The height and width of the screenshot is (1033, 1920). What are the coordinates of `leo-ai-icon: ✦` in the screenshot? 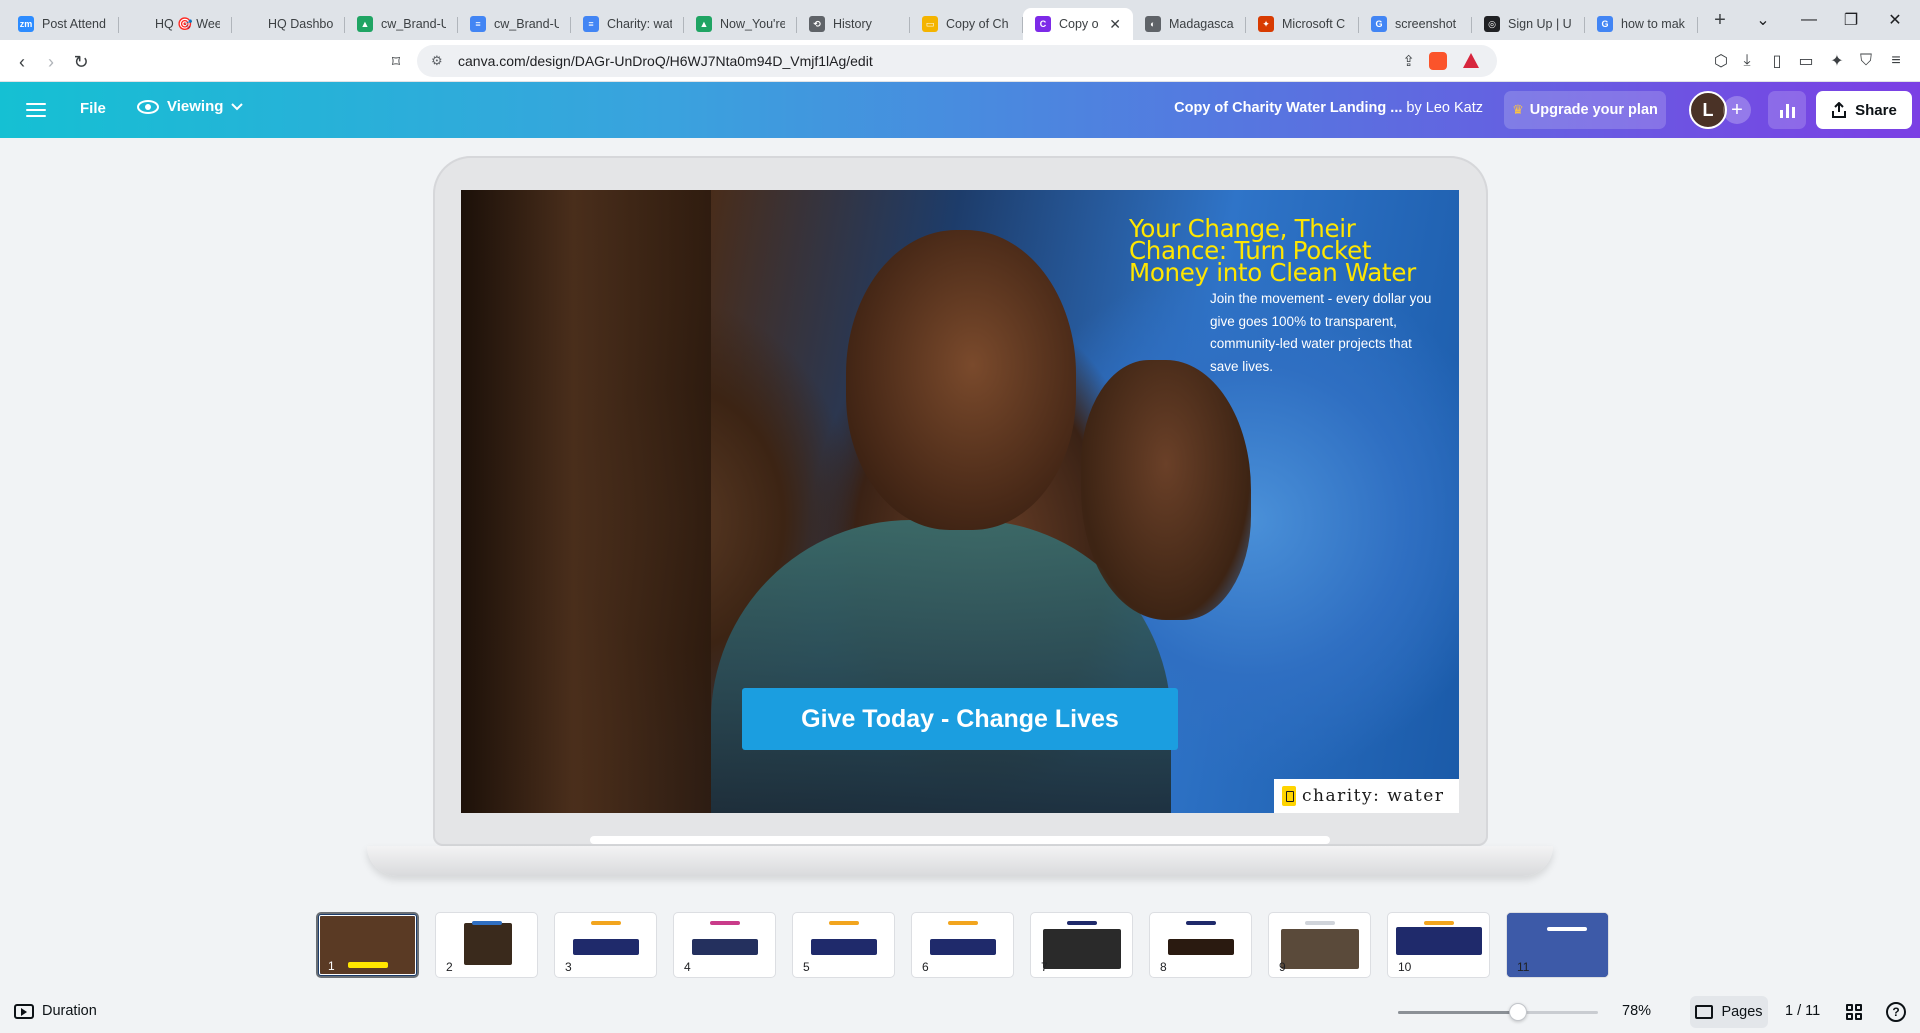 It's located at (1837, 61).